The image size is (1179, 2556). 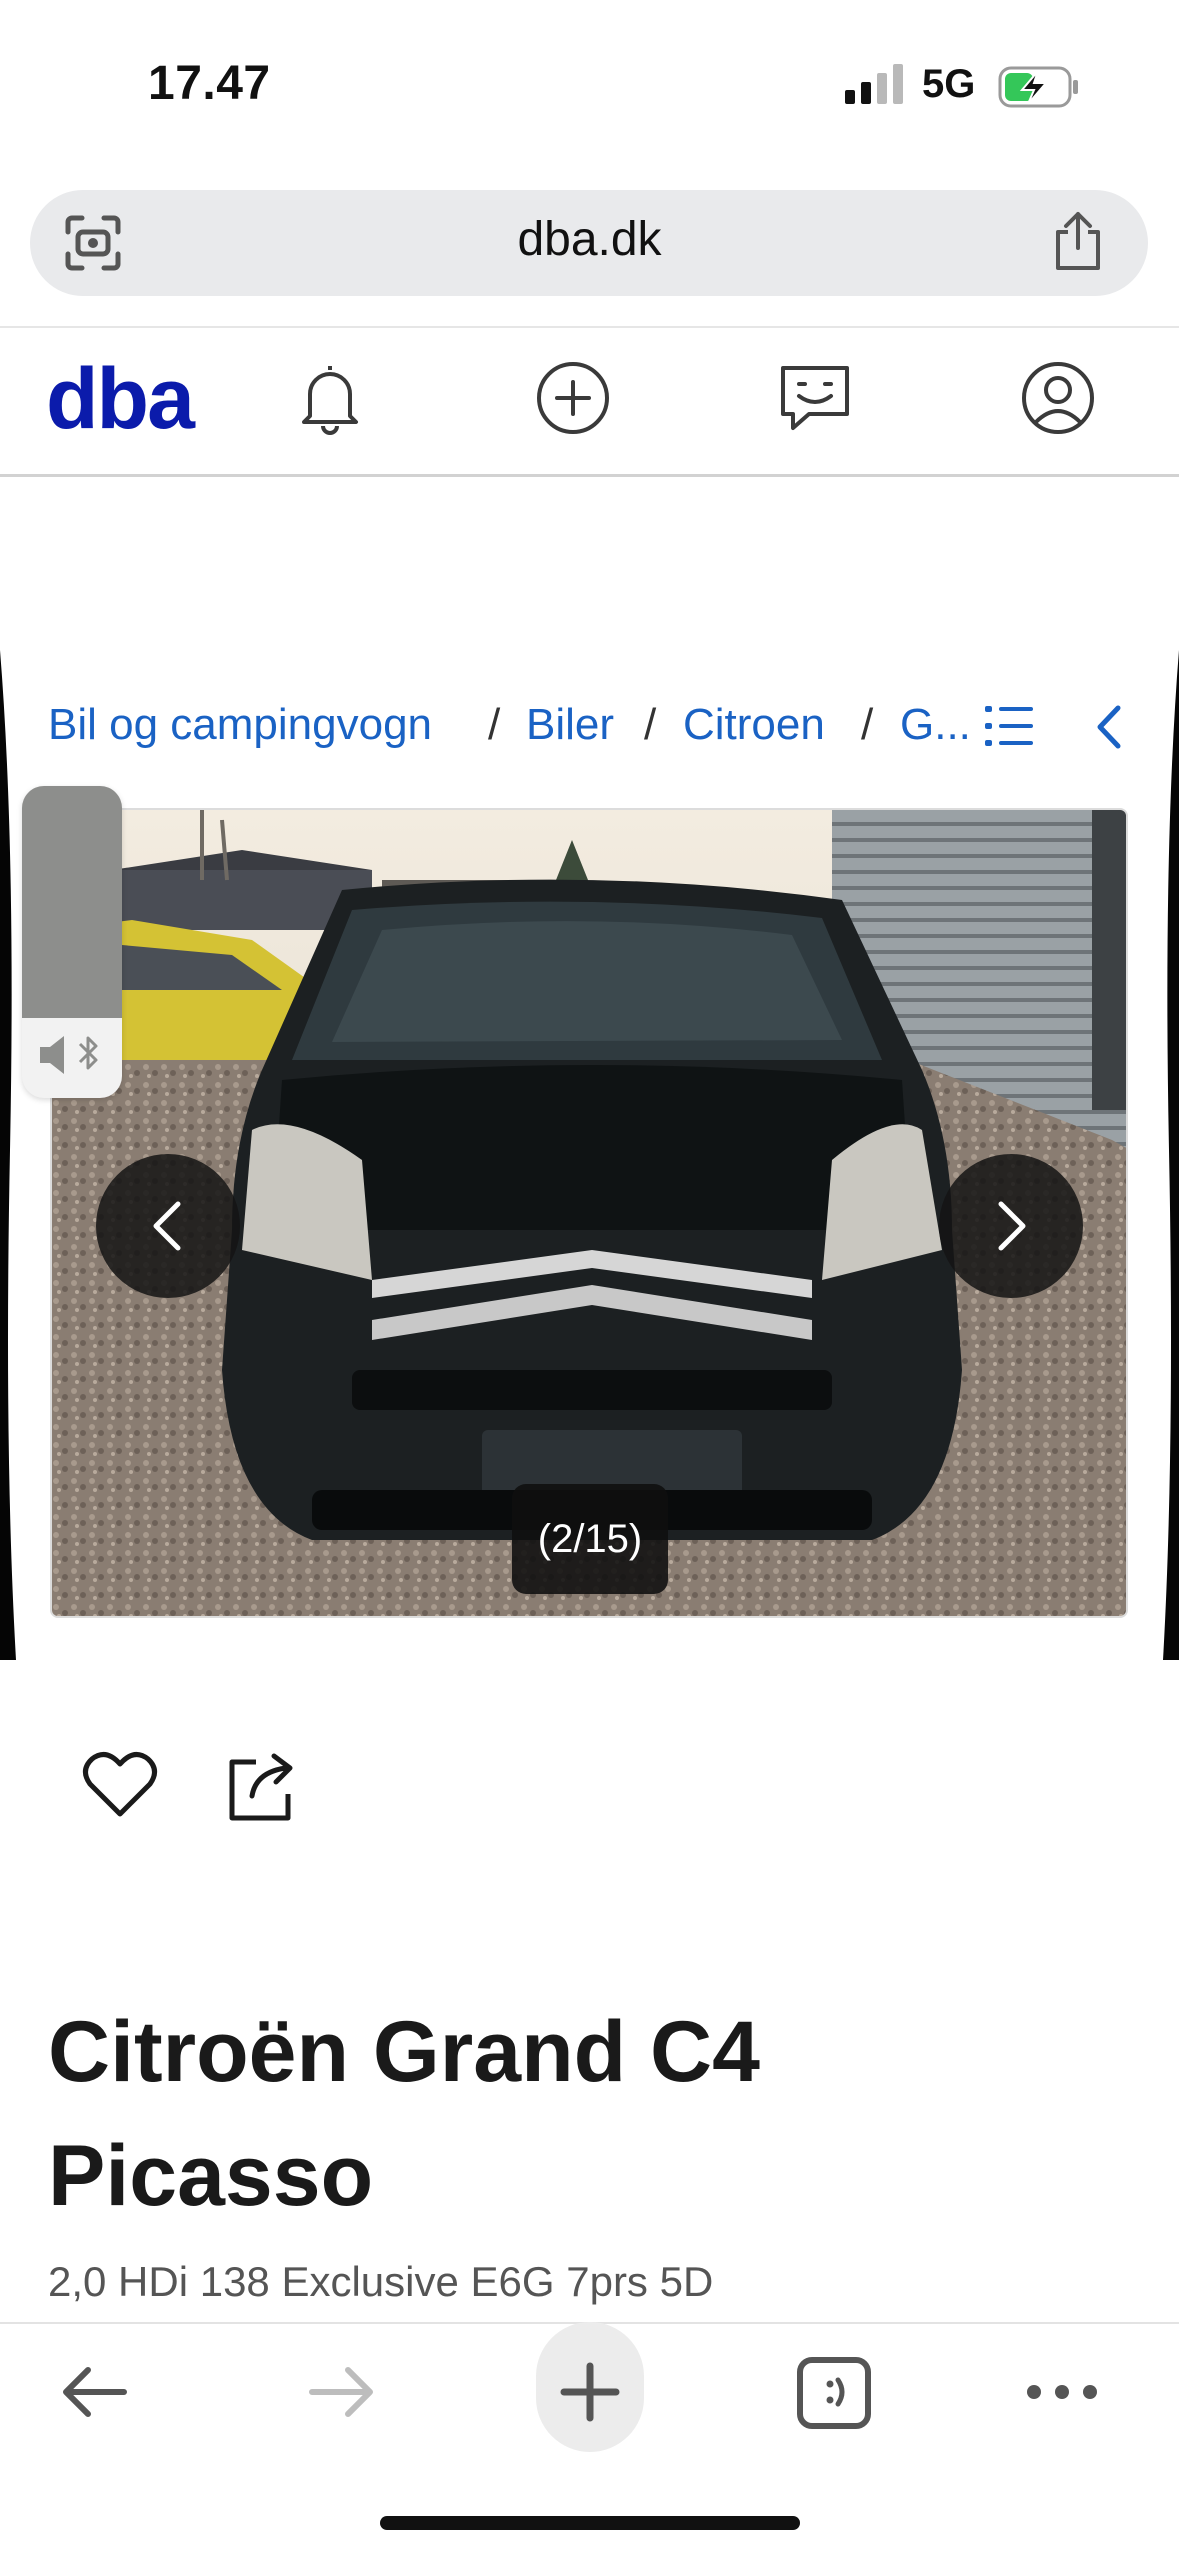 I want to click on plus-circle-icon, so click(x=573, y=398).